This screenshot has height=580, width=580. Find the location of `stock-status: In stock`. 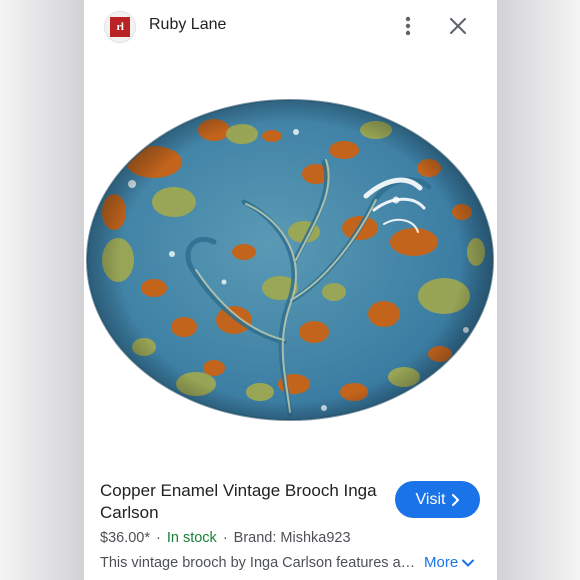

stock-status: In stock is located at coordinates (191, 538).